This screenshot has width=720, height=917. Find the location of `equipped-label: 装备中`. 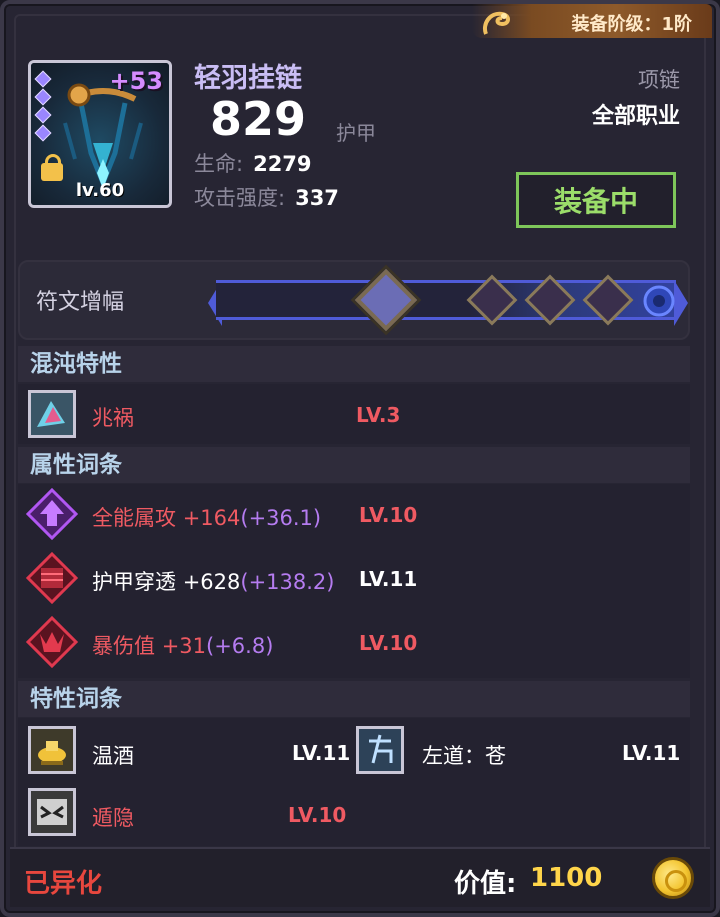

equipped-label: 装备中 is located at coordinates (595, 201).